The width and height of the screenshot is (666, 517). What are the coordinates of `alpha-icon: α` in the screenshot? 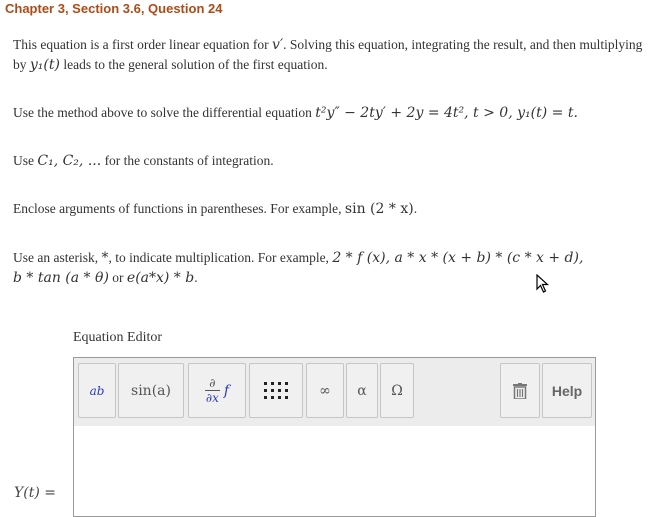 It's located at (362, 390).